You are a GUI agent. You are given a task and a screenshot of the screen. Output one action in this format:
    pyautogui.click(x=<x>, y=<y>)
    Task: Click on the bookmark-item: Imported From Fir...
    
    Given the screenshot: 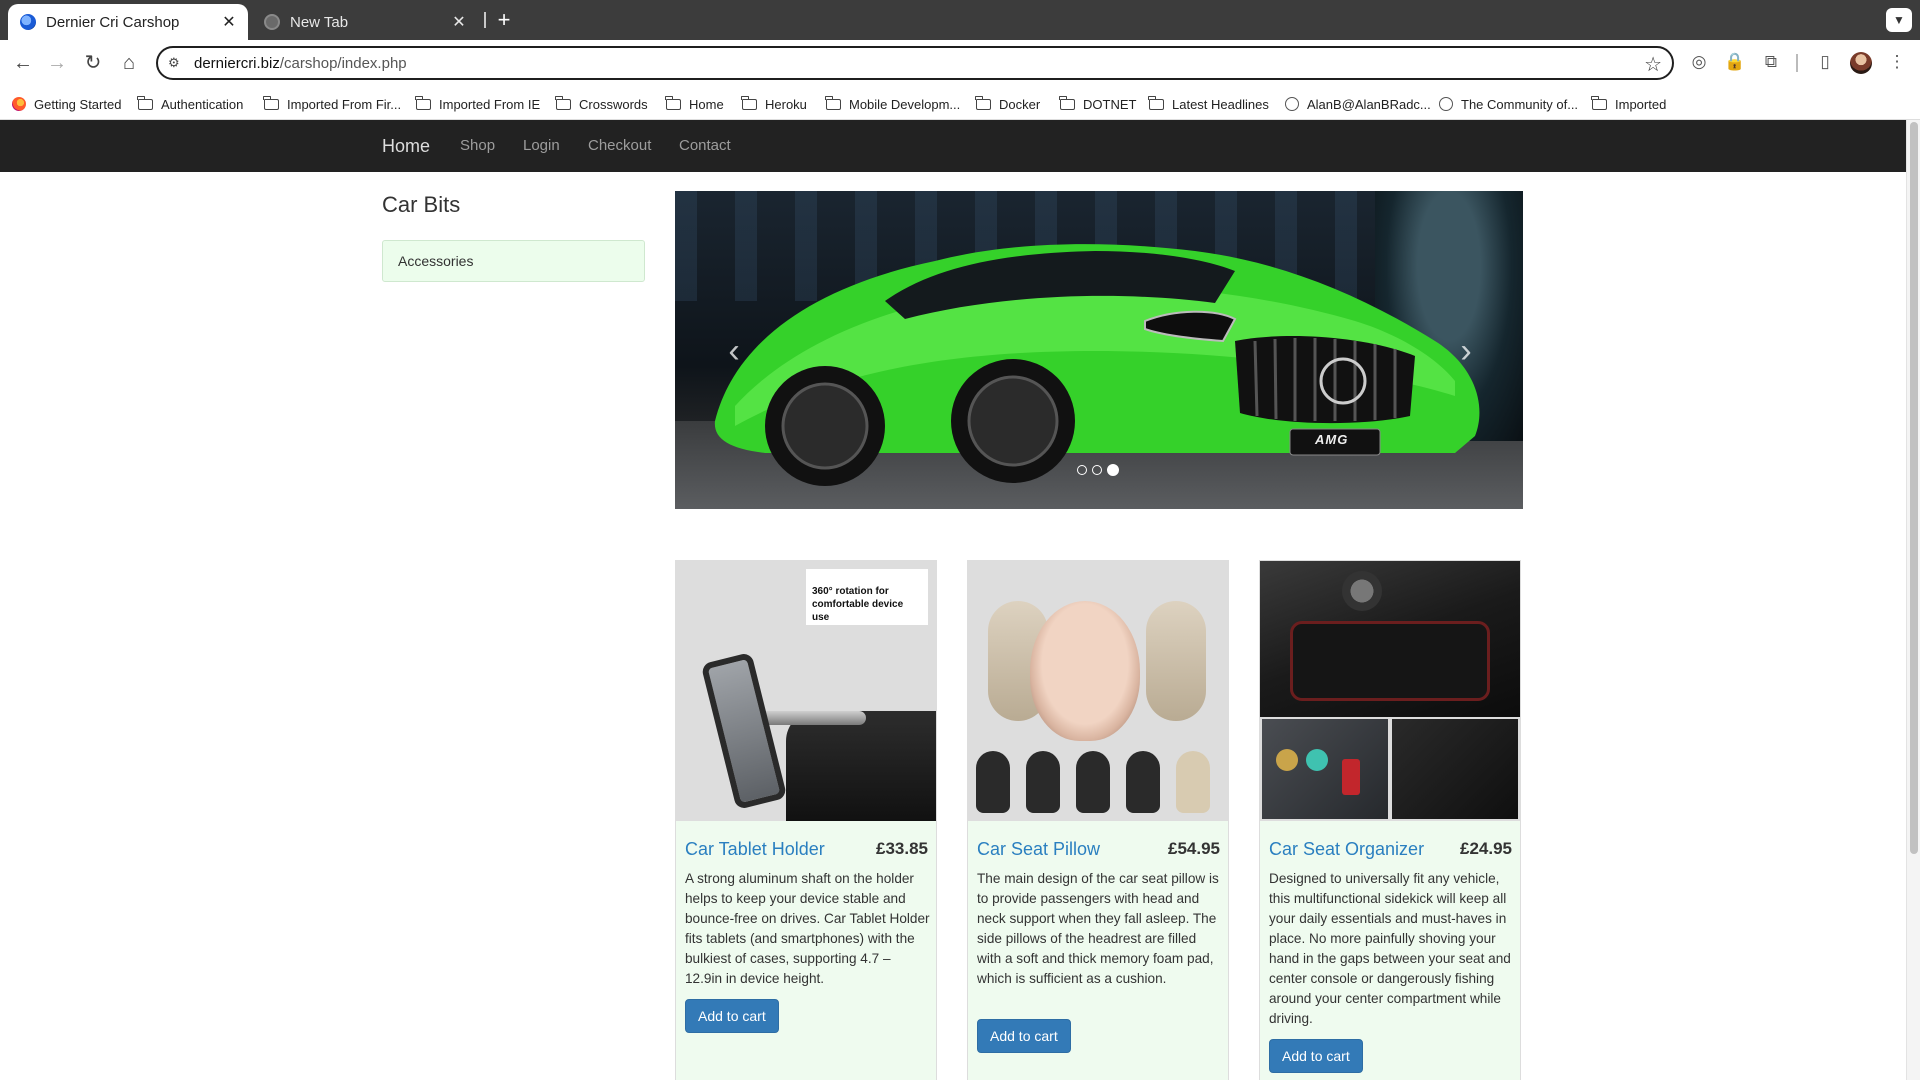 What is the action you would take?
    pyautogui.click(x=332, y=104)
    